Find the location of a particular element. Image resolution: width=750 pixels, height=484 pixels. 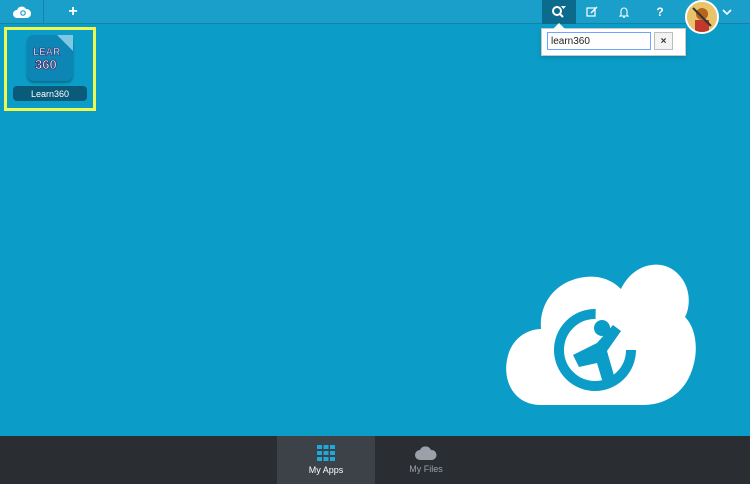

help-button: ? is located at coordinates (660, 12).